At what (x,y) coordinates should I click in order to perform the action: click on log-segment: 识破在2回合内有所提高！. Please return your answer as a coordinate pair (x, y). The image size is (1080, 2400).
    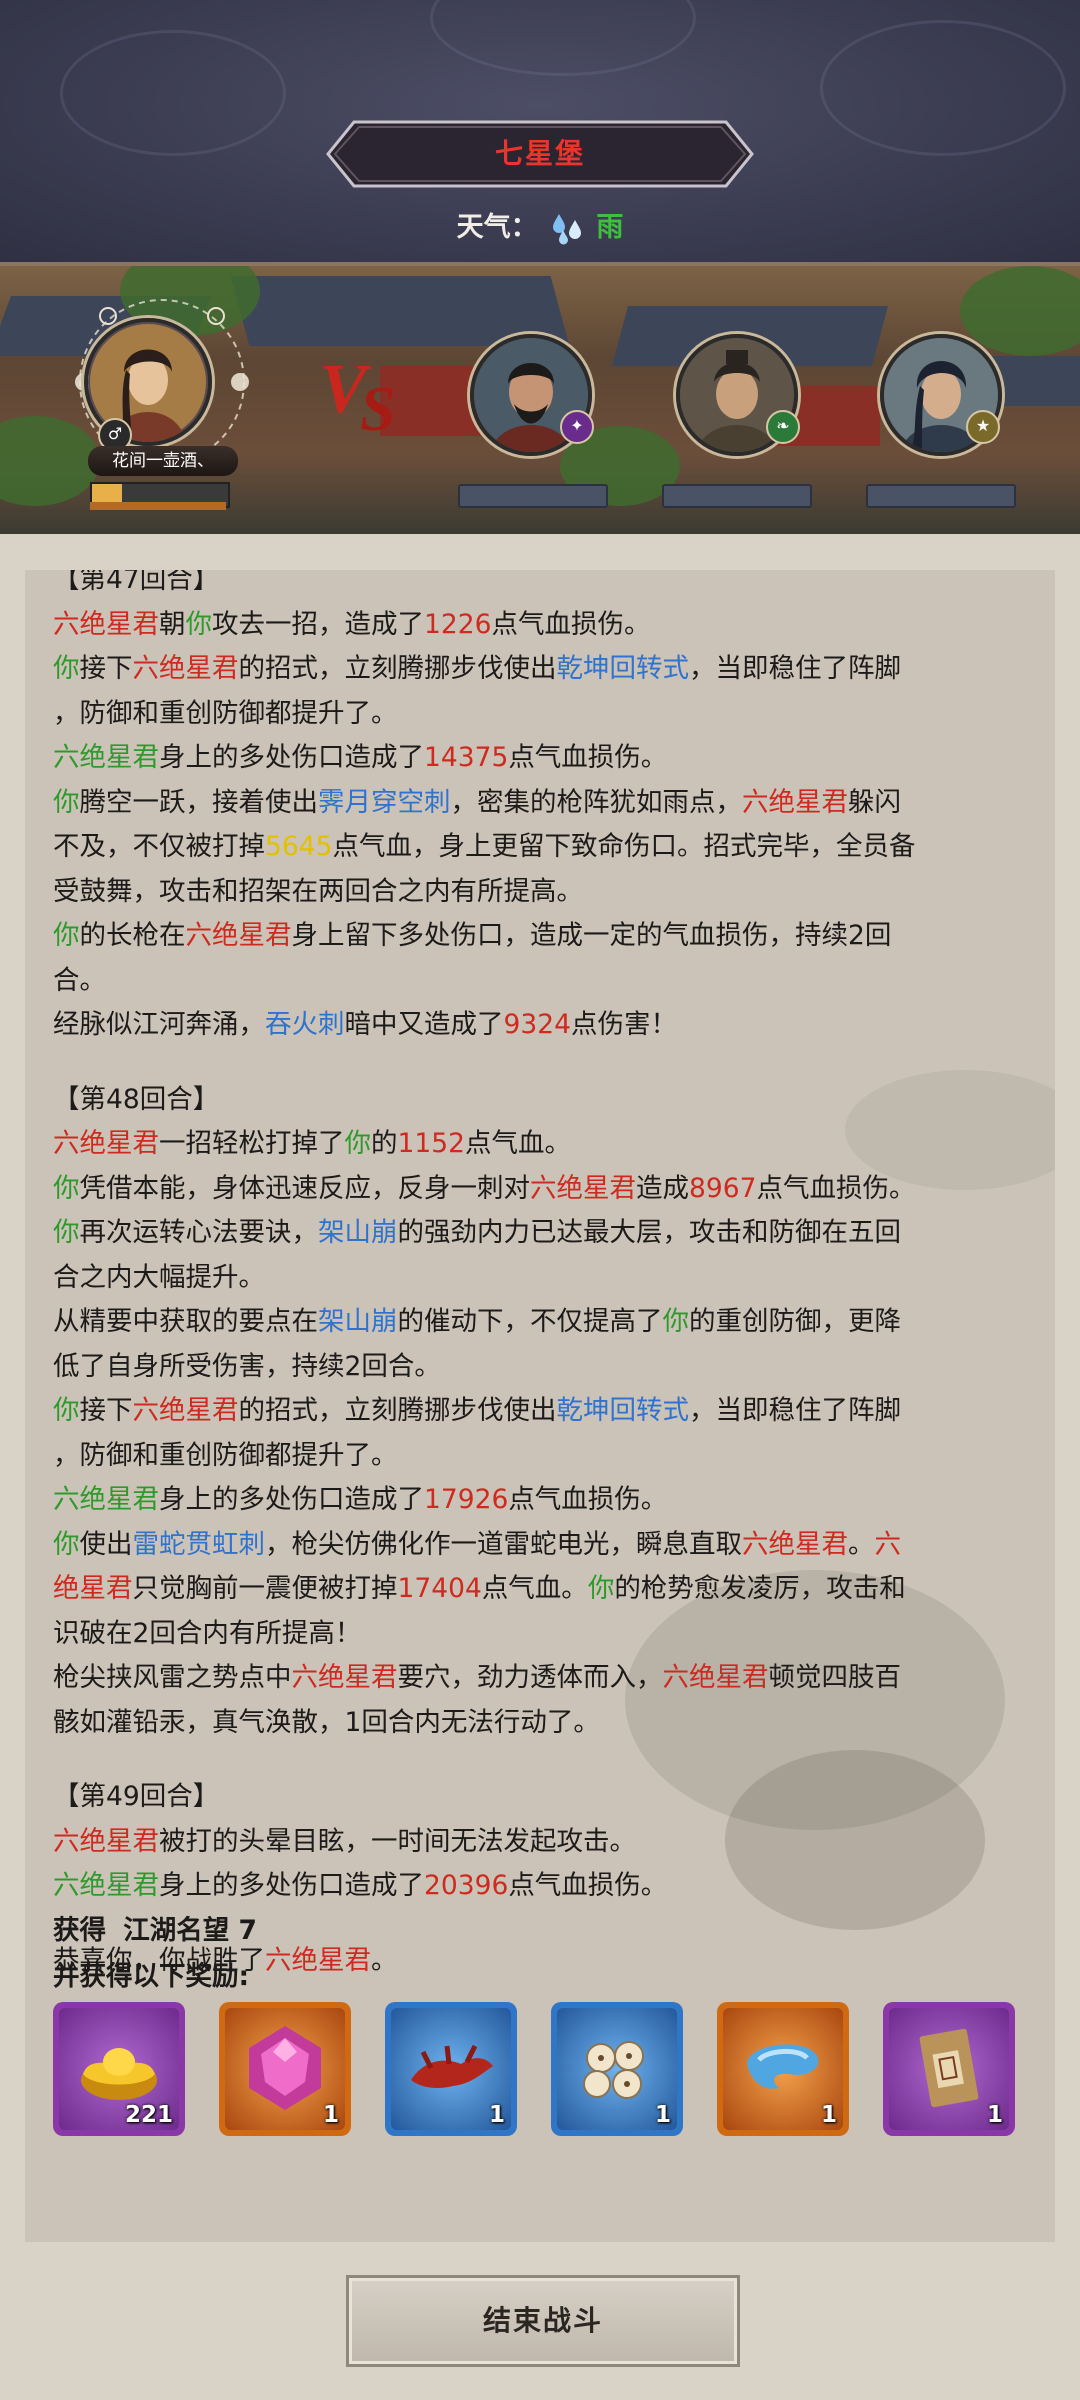
    Looking at the image, I should click on (207, 1633).